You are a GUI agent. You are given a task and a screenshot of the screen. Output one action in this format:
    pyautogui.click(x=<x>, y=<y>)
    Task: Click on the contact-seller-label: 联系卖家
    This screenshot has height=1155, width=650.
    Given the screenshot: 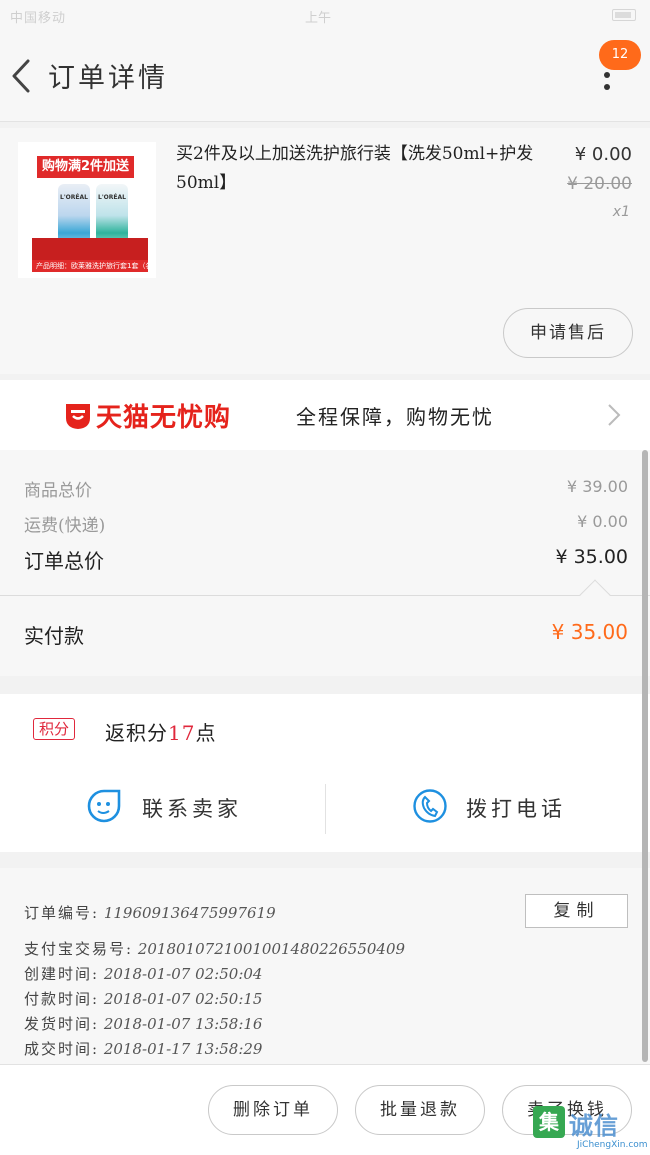 What is the action you would take?
    pyautogui.click(x=192, y=809)
    